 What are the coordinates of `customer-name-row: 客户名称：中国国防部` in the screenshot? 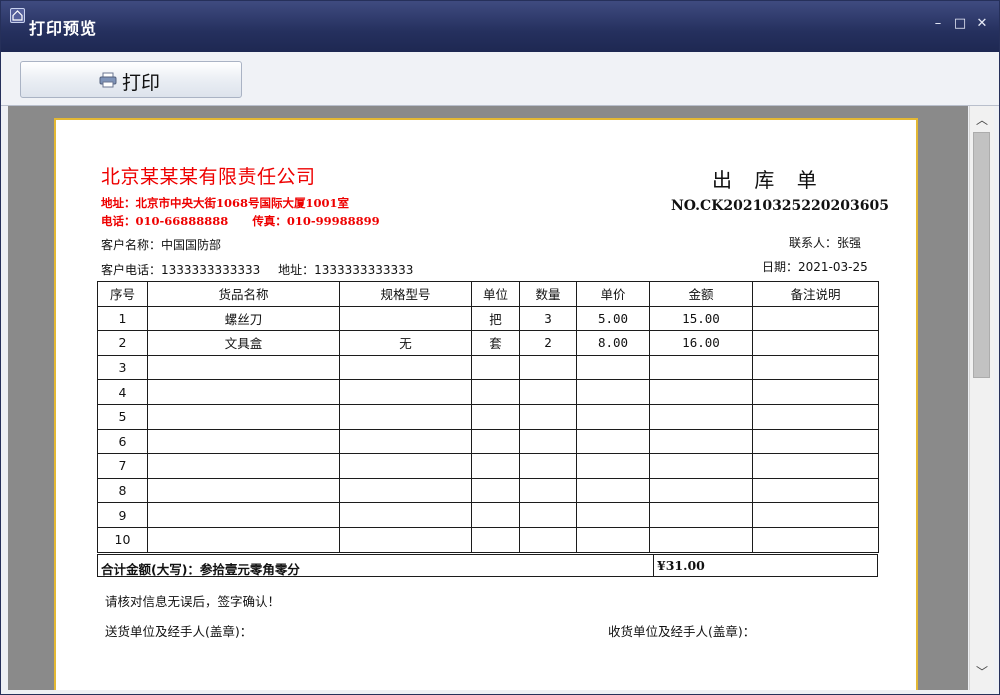 It's located at (161, 244).